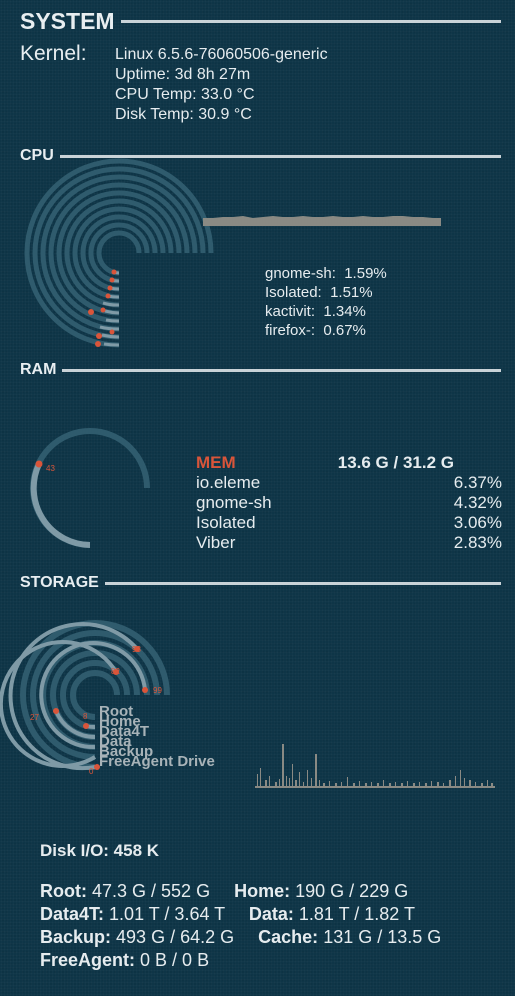 This screenshot has height=996, width=515. What do you see at coordinates (356, 914) in the screenshot?
I see `data-usage: 1.81 T / 1.82 T` at bounding box center [356, 914].